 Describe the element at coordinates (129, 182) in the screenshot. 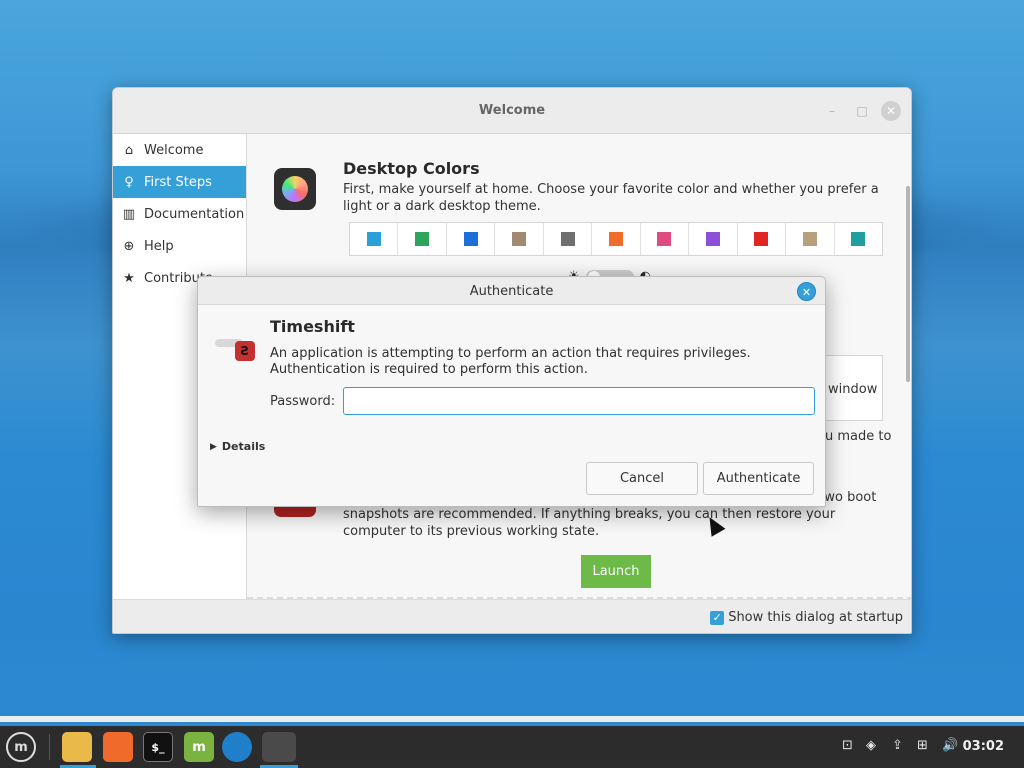

I see `lightbulb-icon: ♀` at that location.